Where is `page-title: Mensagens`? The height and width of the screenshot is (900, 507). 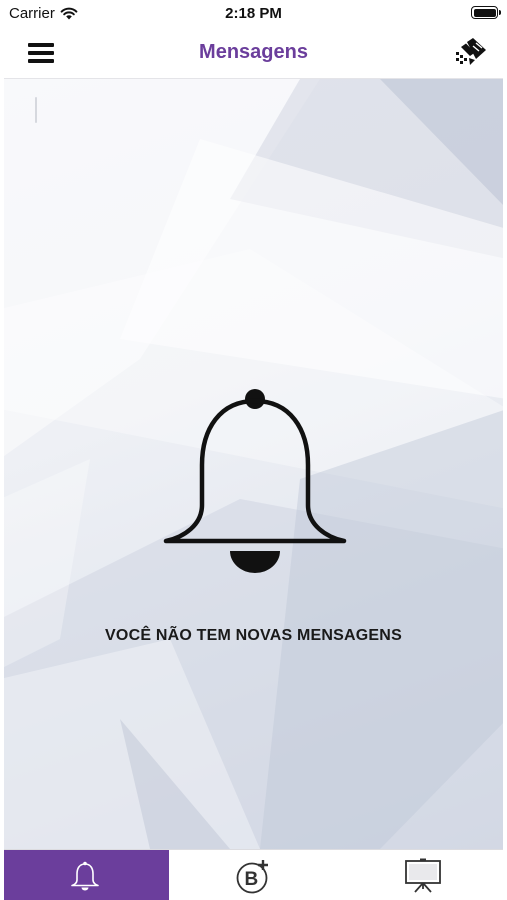
page-title: Mensagens is located at coordinates (253, 52).